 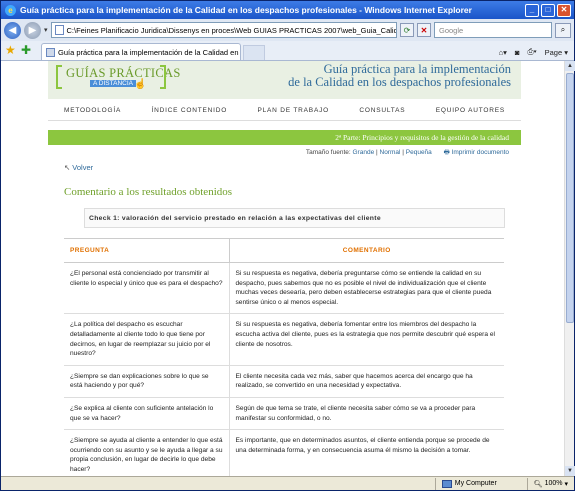 What do you see at coordinates (113, 83) in the screenshot?
I see `logo-sub: A DISTANCIA` at bounding box center [113, 83].